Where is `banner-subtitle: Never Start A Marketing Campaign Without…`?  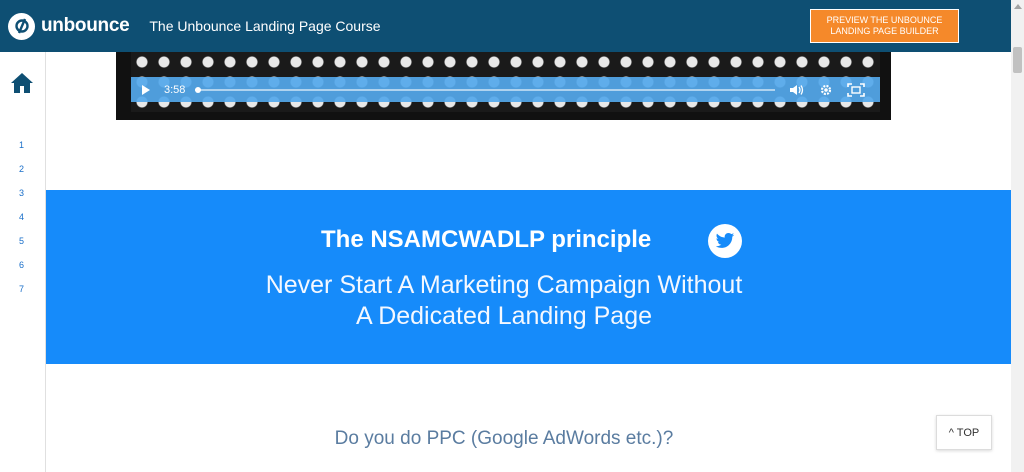
banner-subtitle: Never Start A Marketing Campaign Without… is located at coordinates (504, 301).